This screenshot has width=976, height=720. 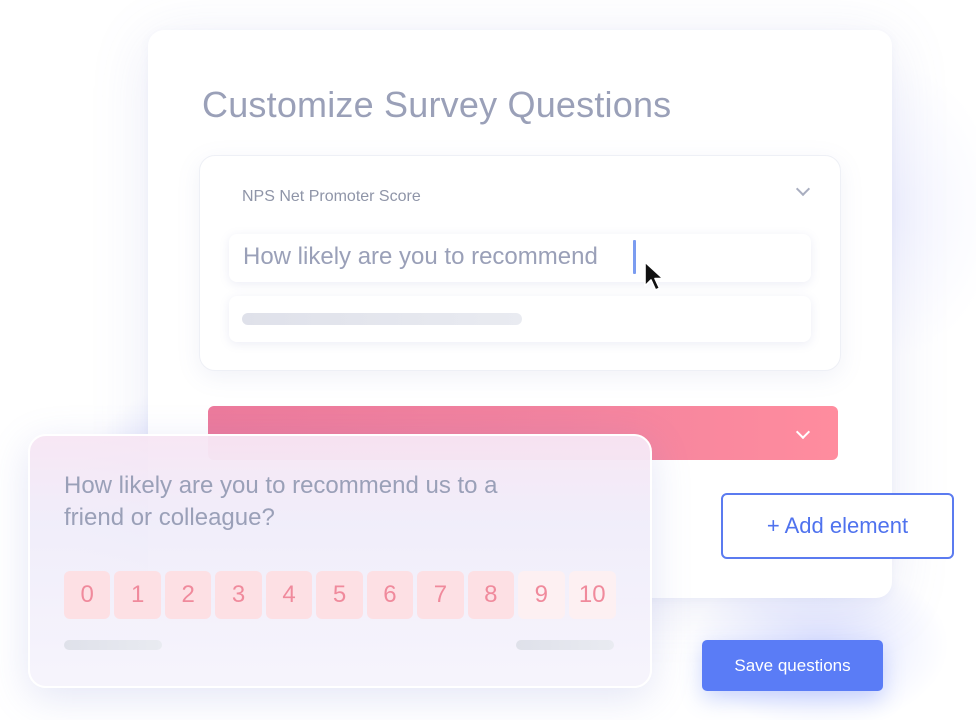 I want to click on scale-option: 8, so click(x=491, y=595).